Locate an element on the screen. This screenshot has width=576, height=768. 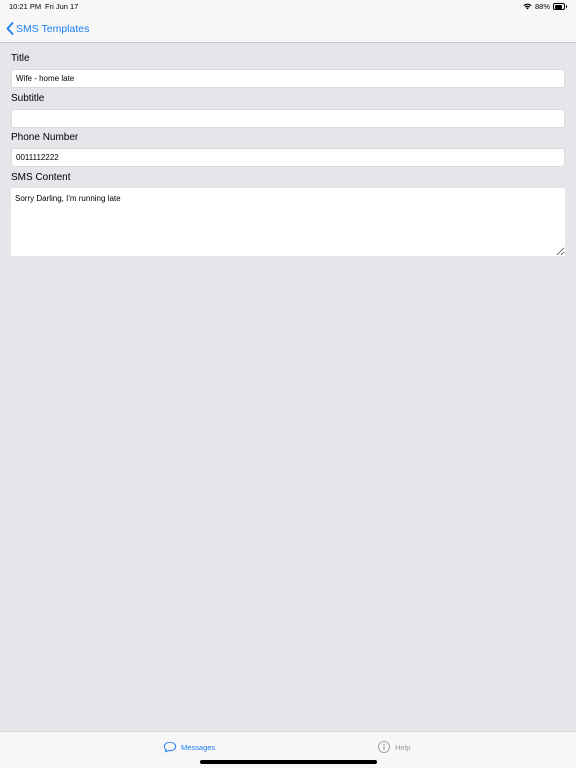
sms-content-field: Sorry Darling, I'm running late is located at coordinates (288, 222).